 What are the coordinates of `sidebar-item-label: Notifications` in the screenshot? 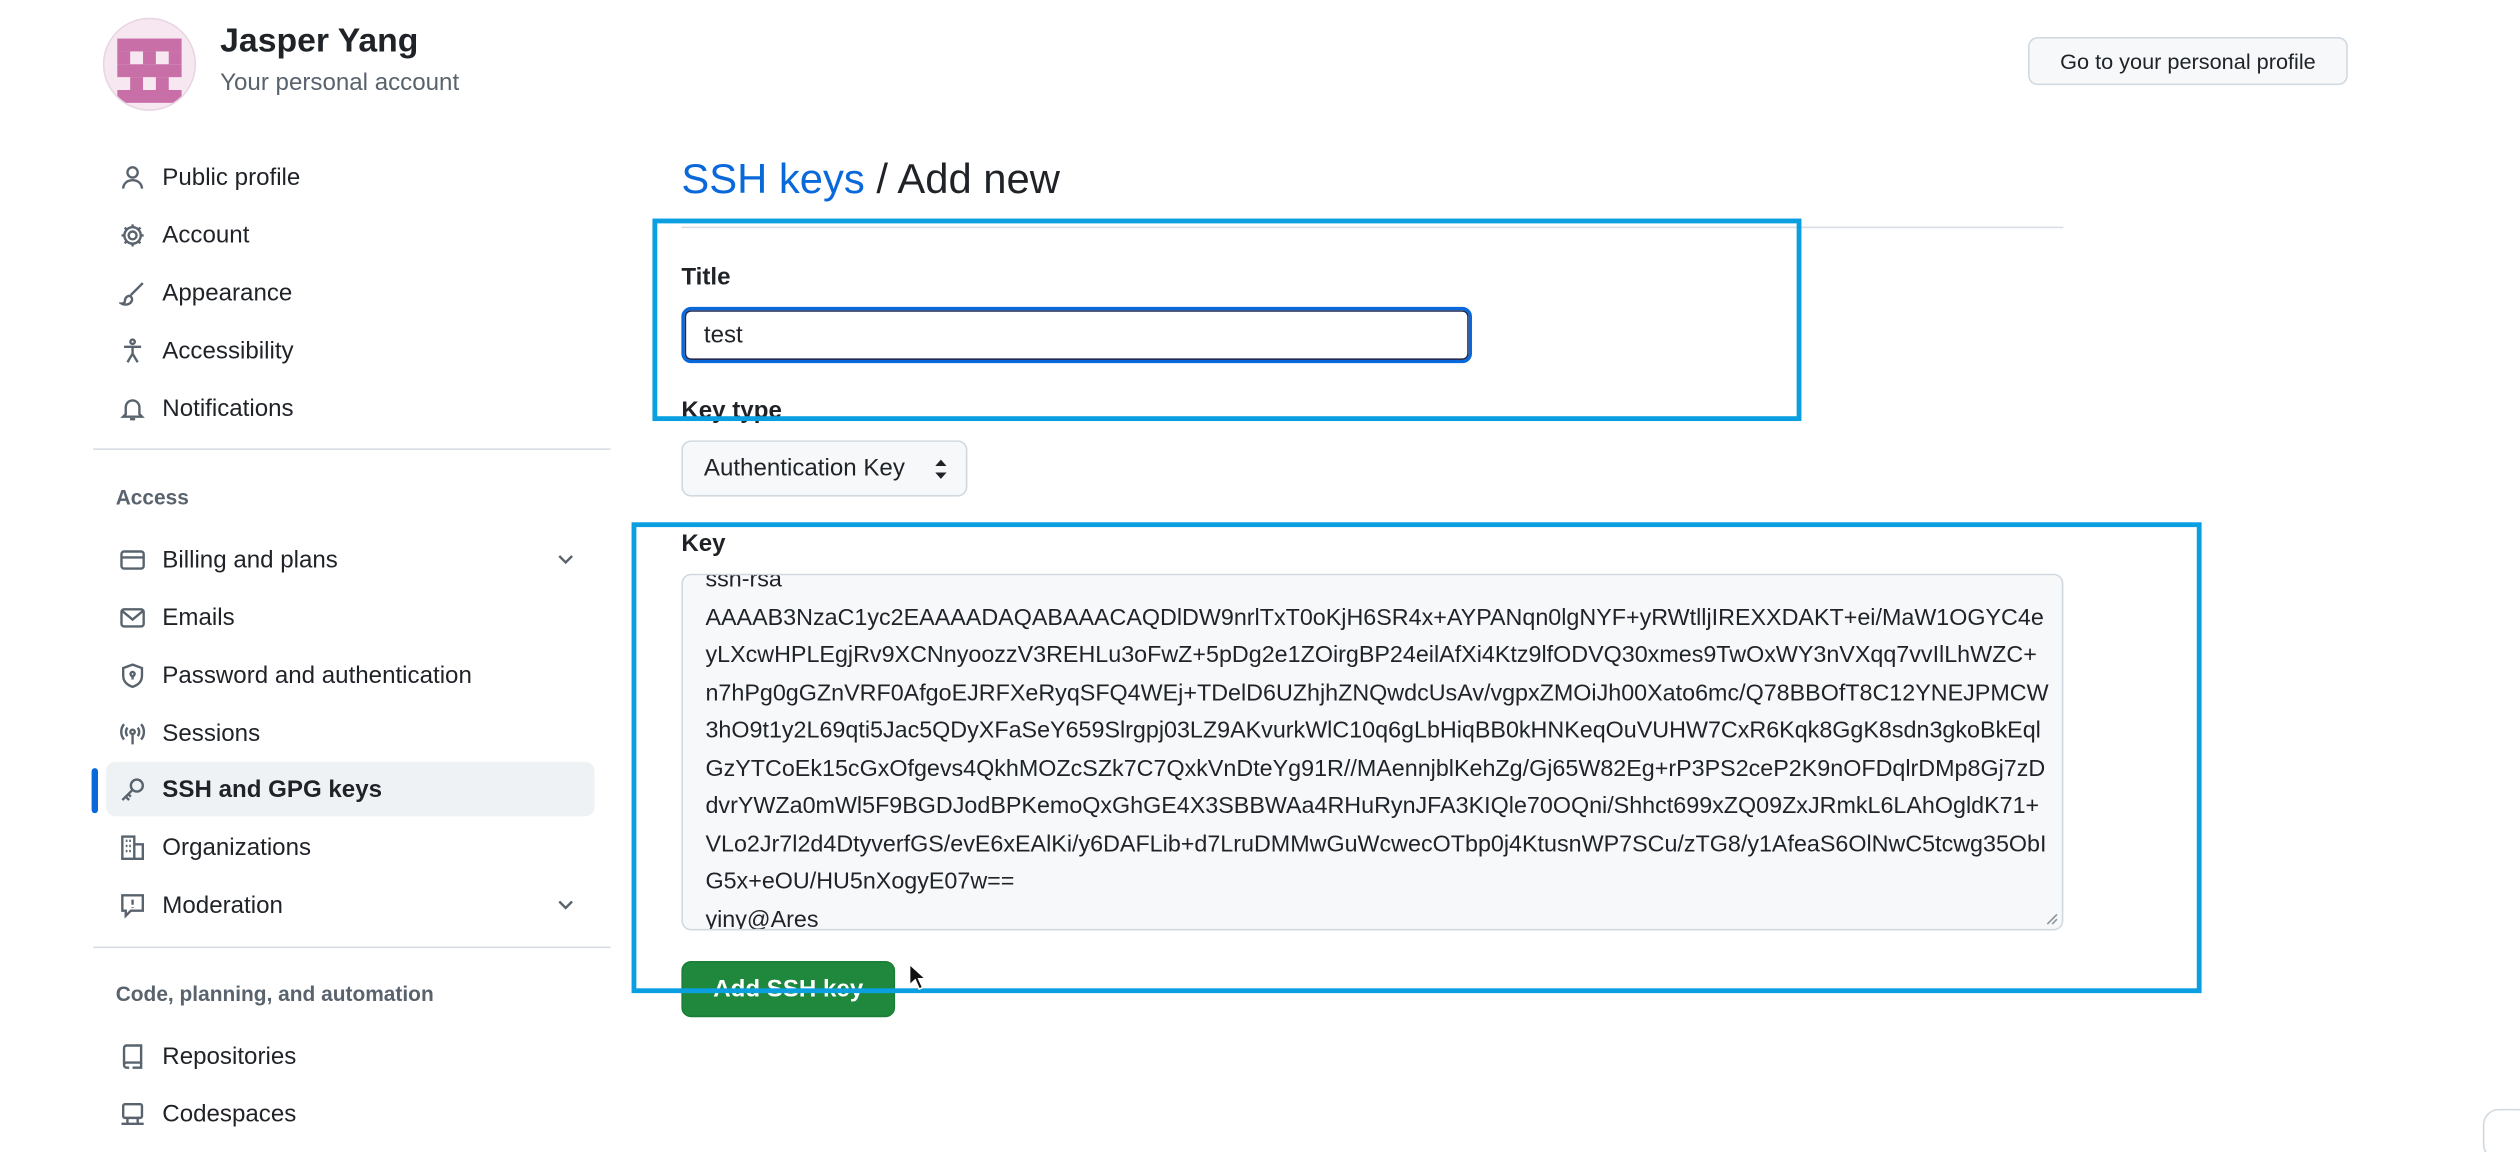 It's located at (228, 408).